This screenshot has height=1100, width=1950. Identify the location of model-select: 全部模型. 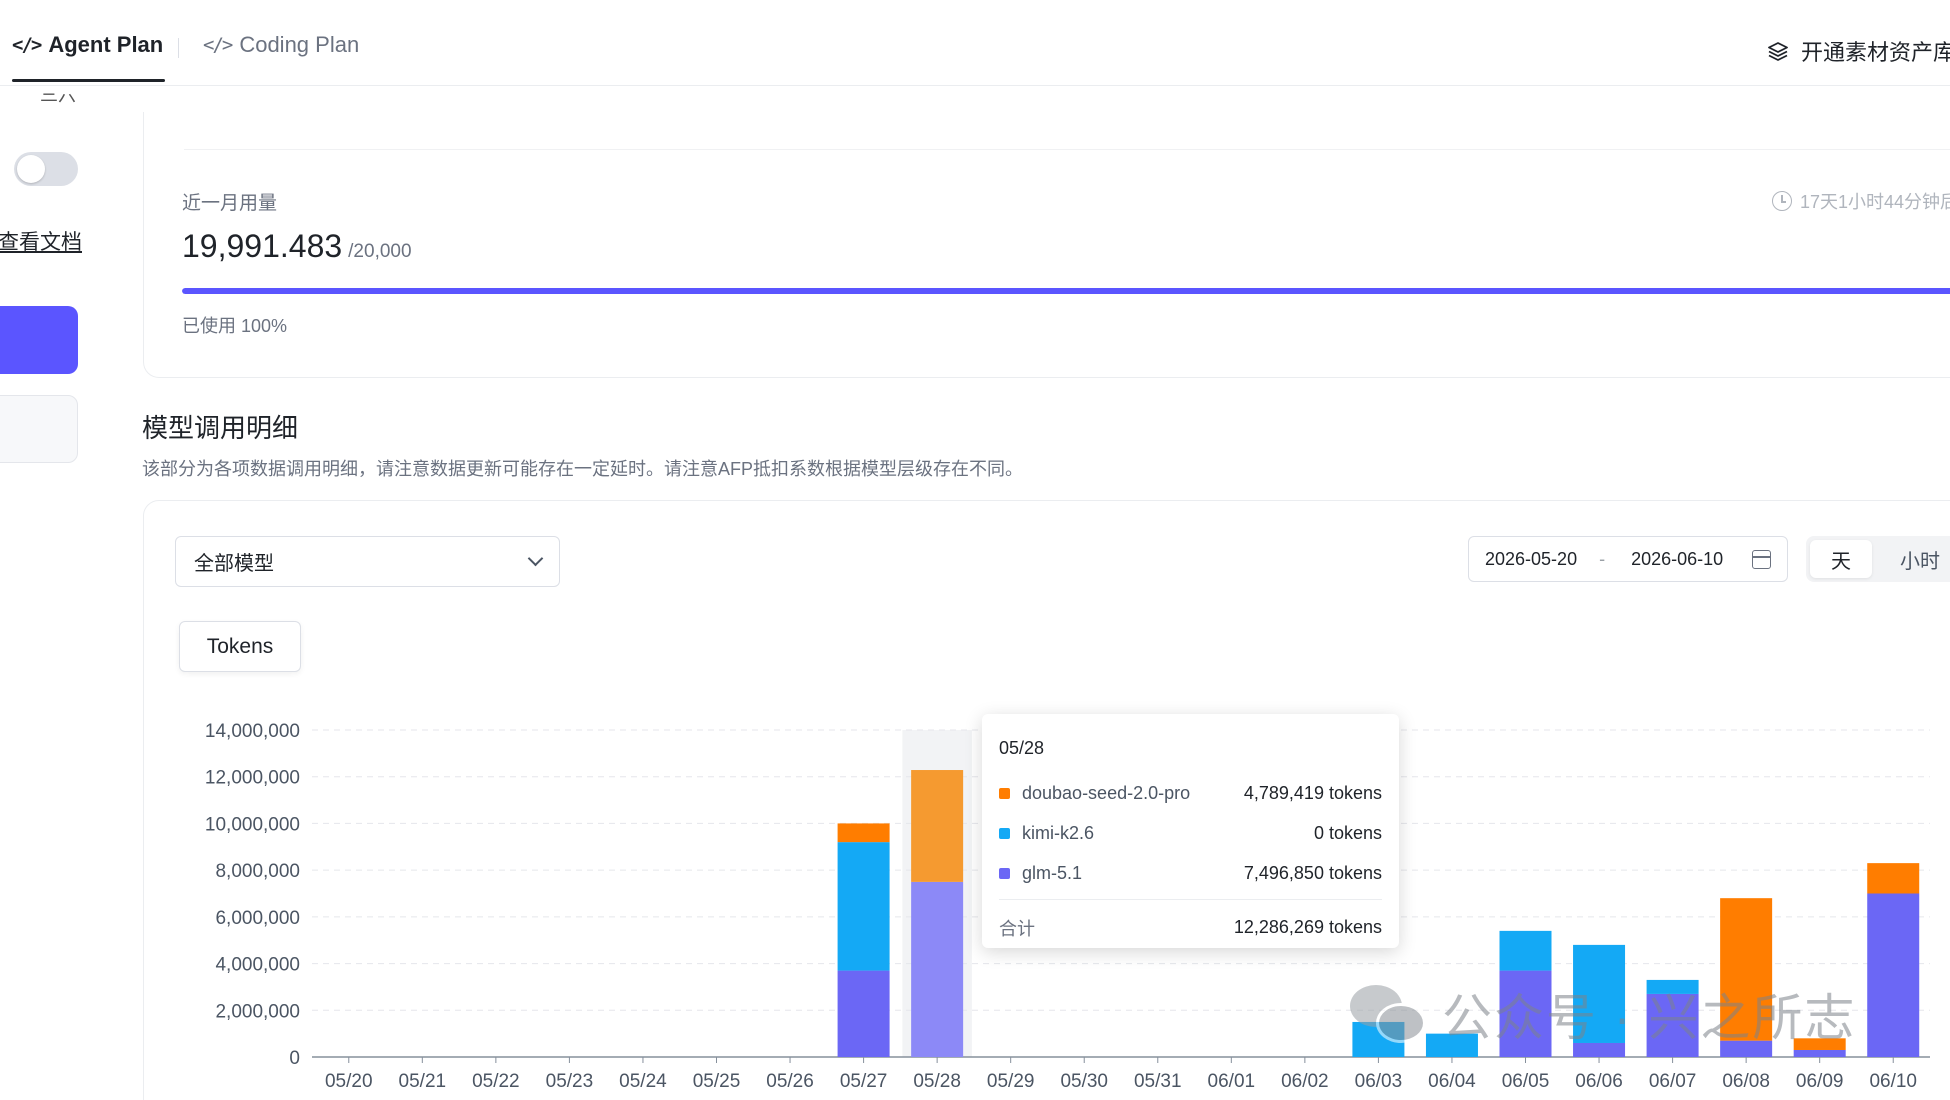
(367, 561).